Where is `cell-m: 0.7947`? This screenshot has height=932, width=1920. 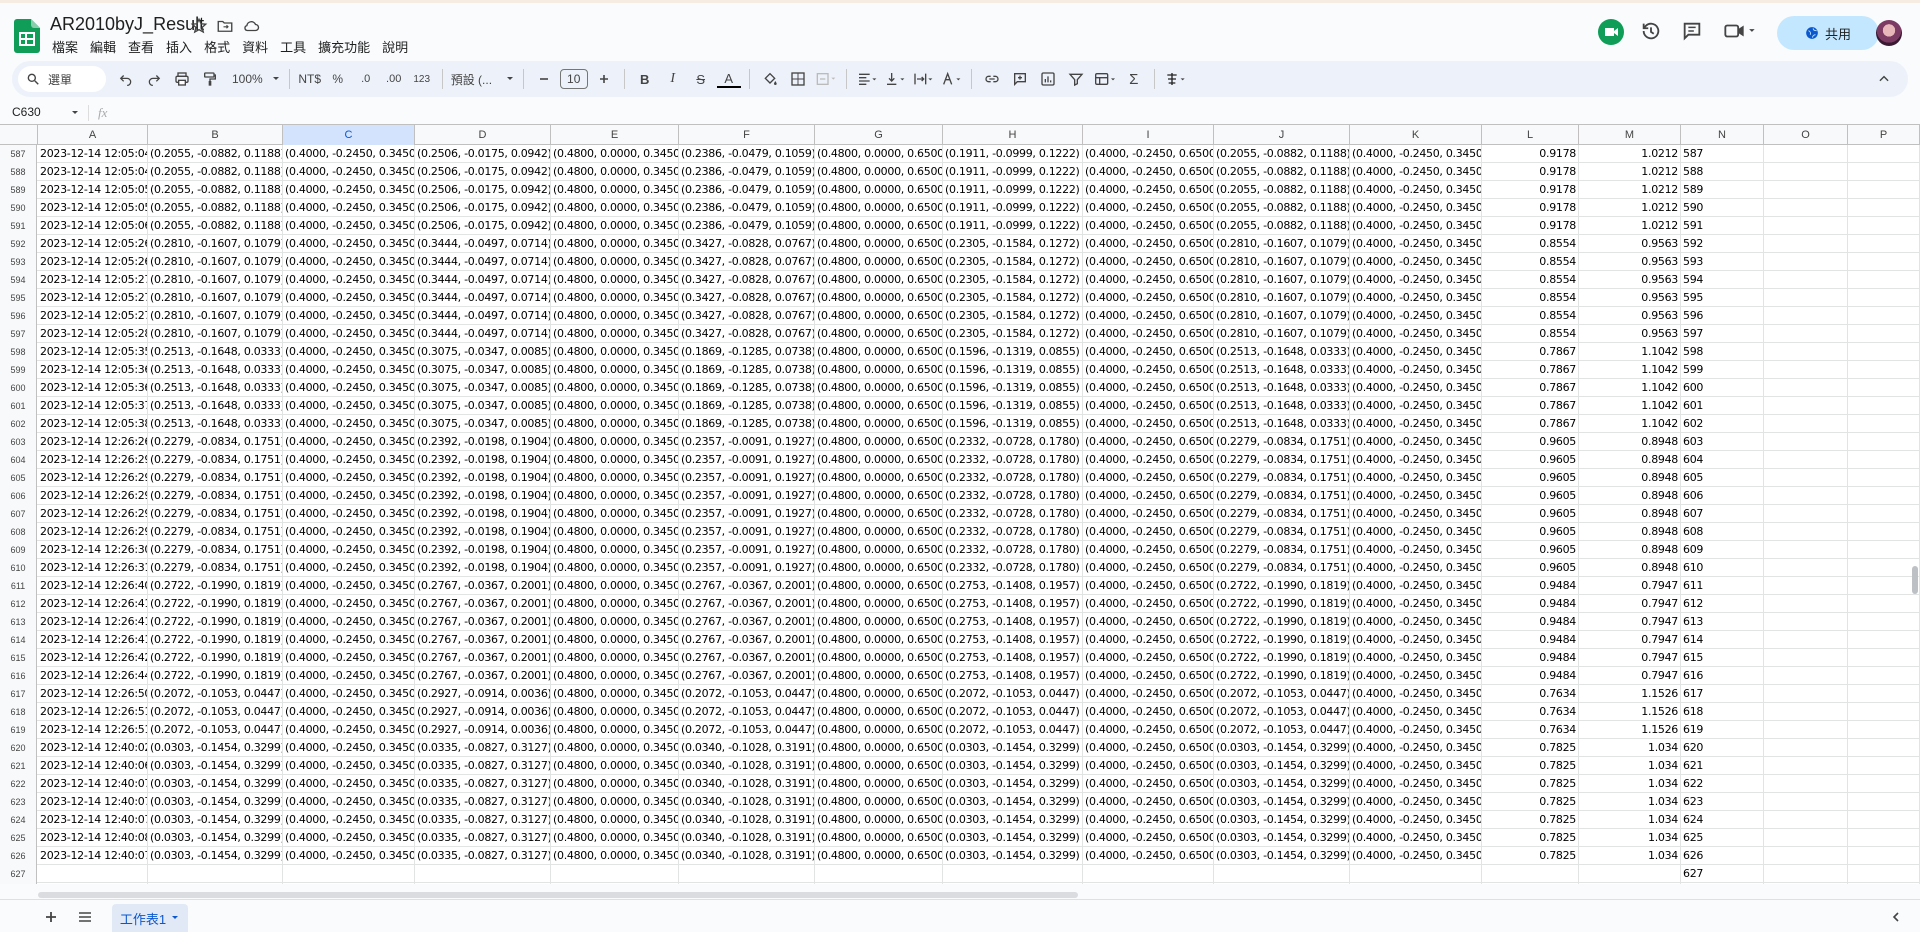
cell-m: 0.7947 is located at coordinates (1630, 640).